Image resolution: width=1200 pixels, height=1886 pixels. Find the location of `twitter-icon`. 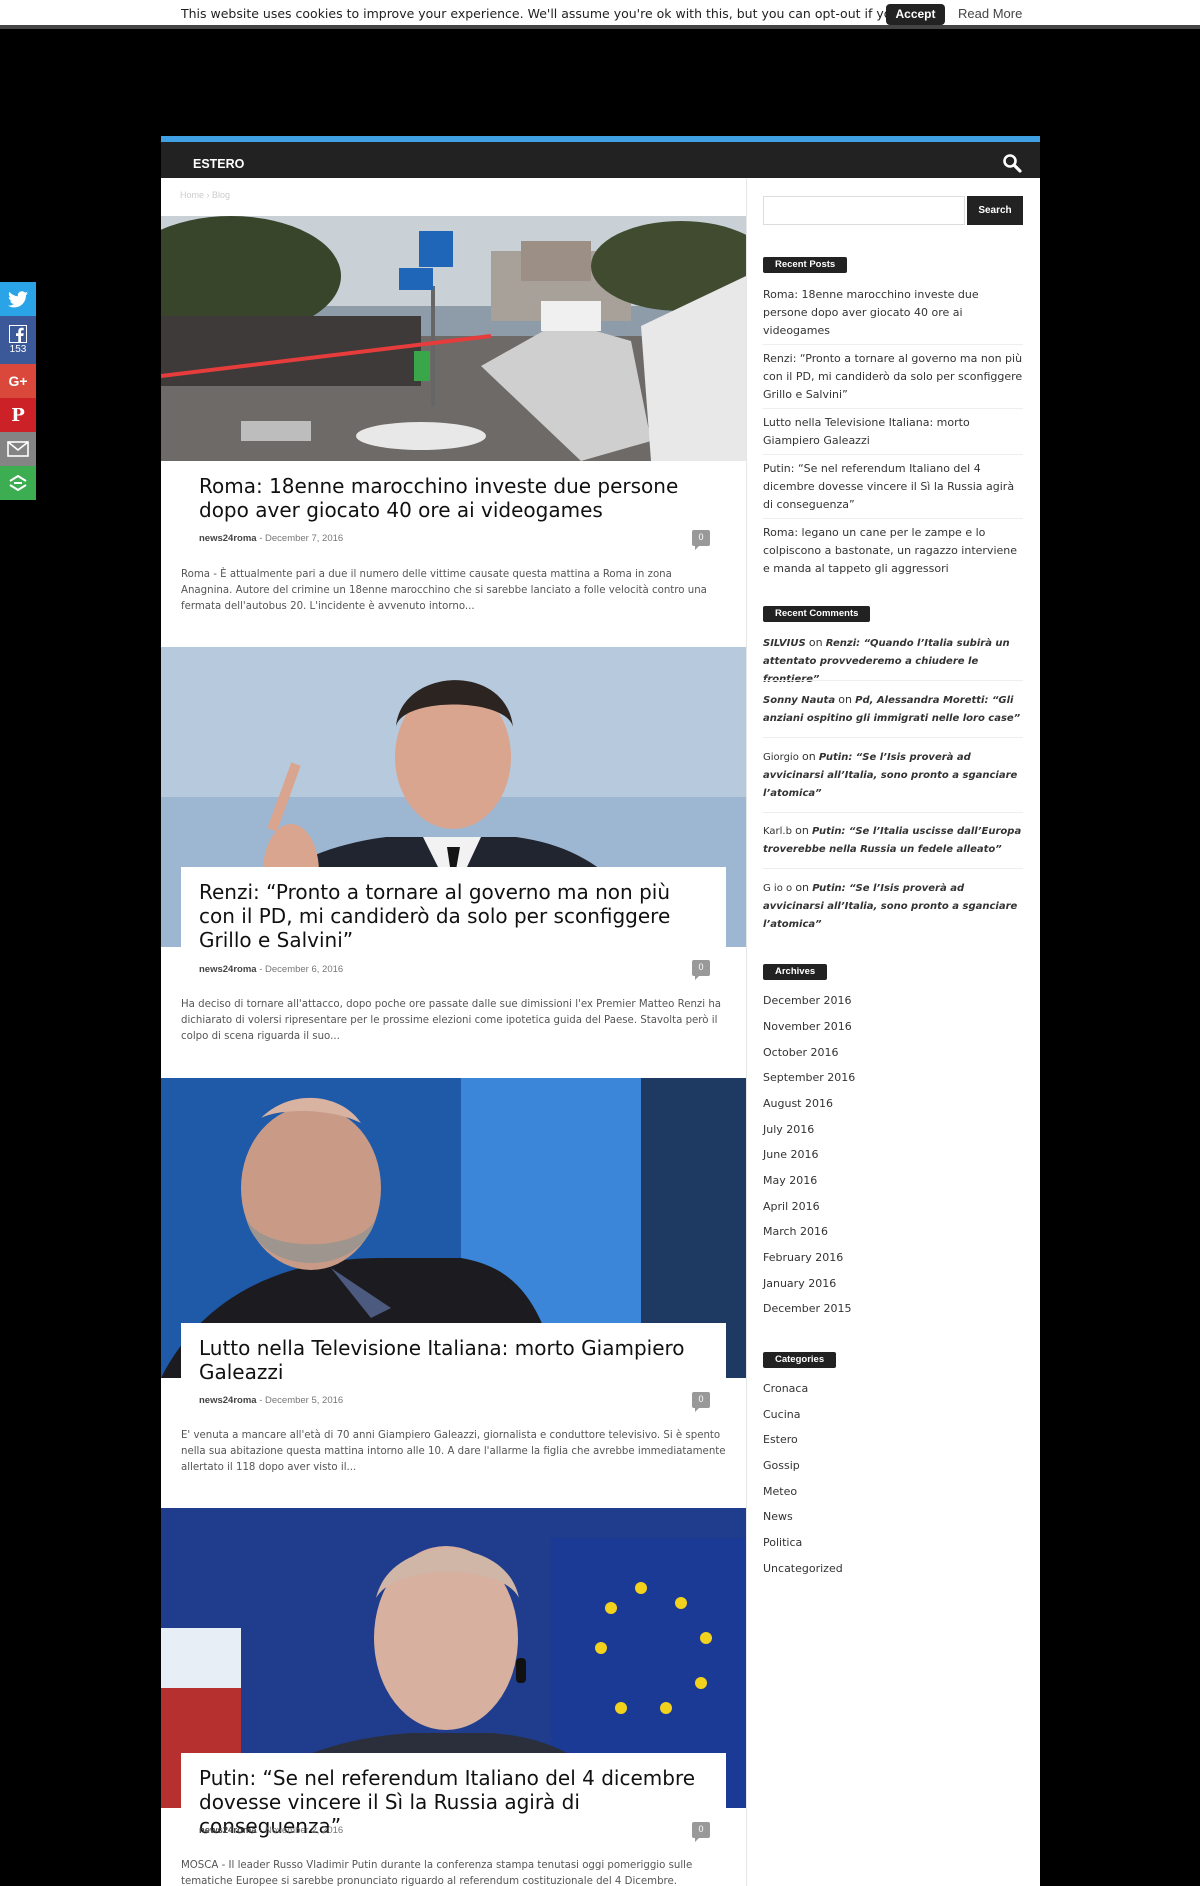

twitter-icon is located at coordinates (18, 298).